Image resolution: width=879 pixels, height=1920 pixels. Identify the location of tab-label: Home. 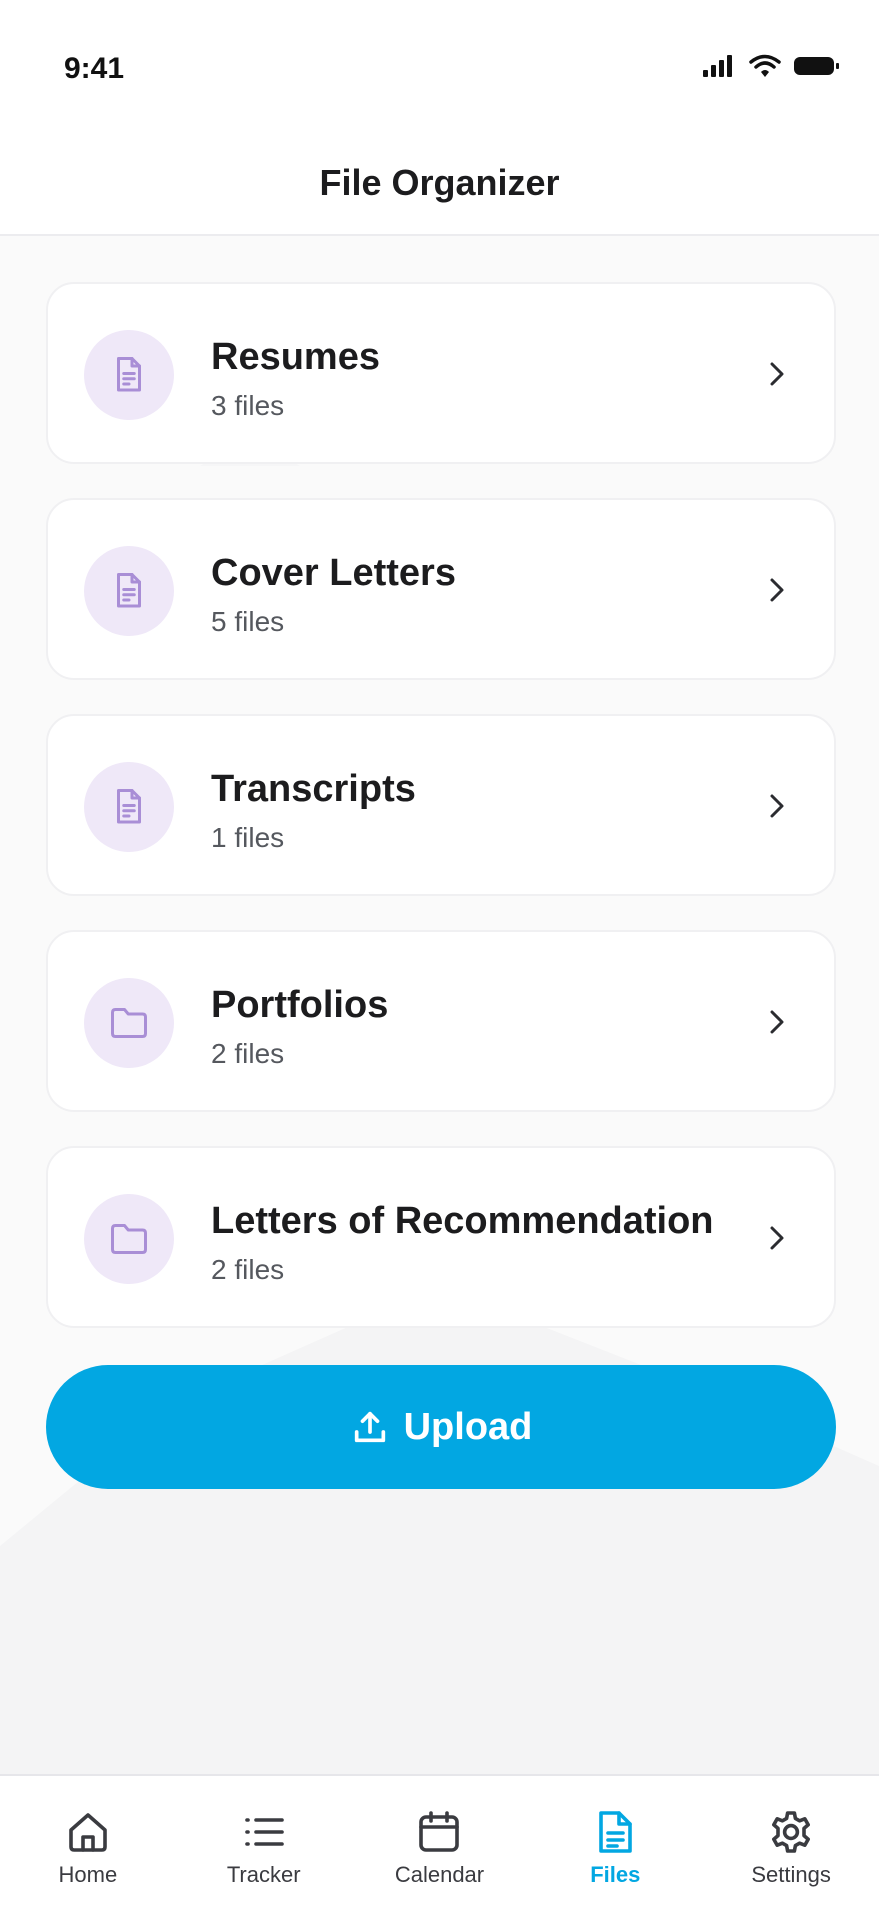
(88, 1874).